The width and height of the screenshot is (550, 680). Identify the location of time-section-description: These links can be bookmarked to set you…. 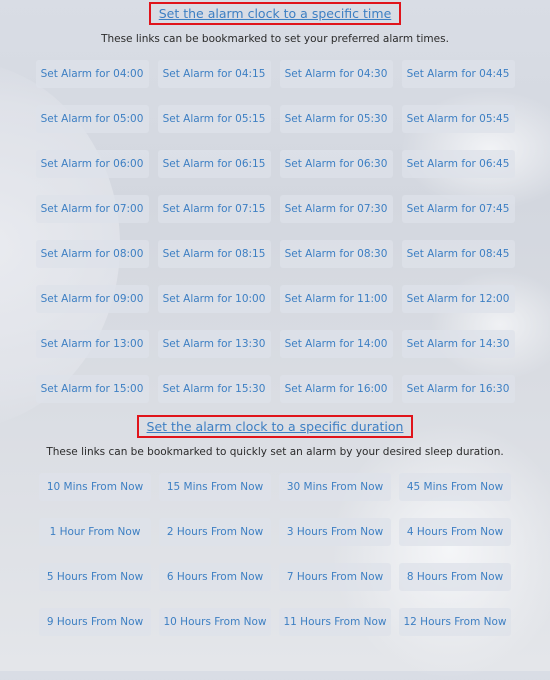
(275, 39).